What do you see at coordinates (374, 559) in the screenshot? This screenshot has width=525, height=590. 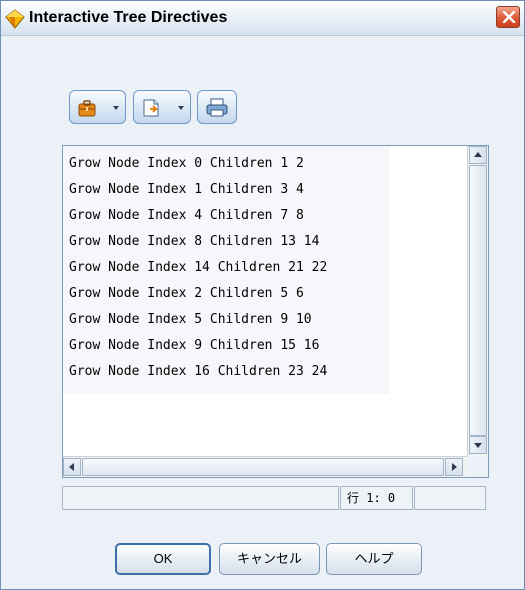 I see `help-button: ヘルプ` at bounding box center [374, 559].